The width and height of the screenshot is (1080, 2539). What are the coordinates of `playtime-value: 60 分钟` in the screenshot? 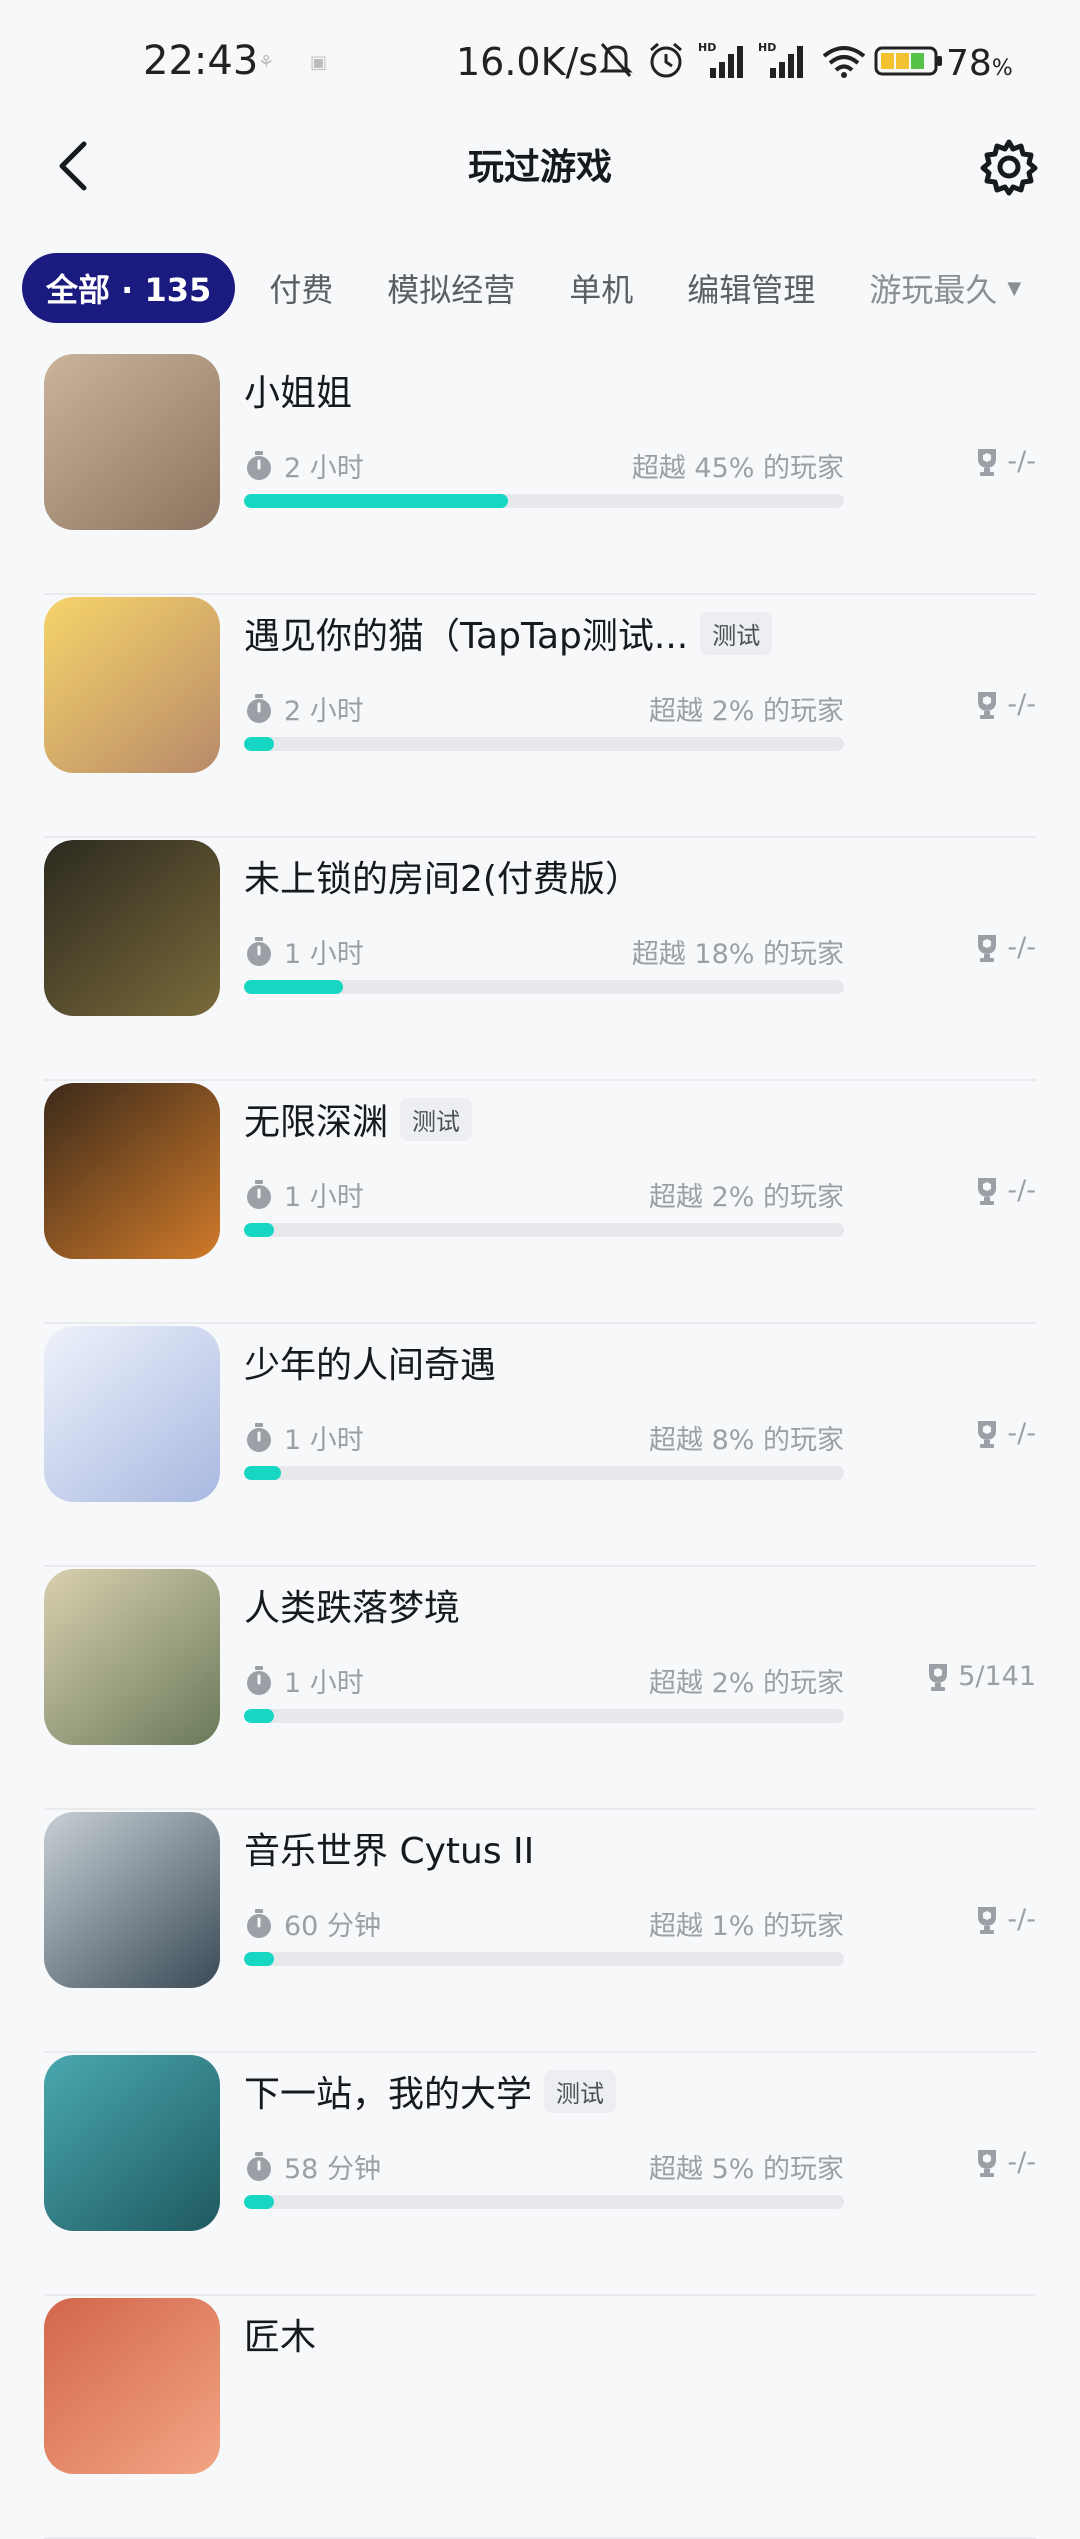 It's located at (332, 1926).